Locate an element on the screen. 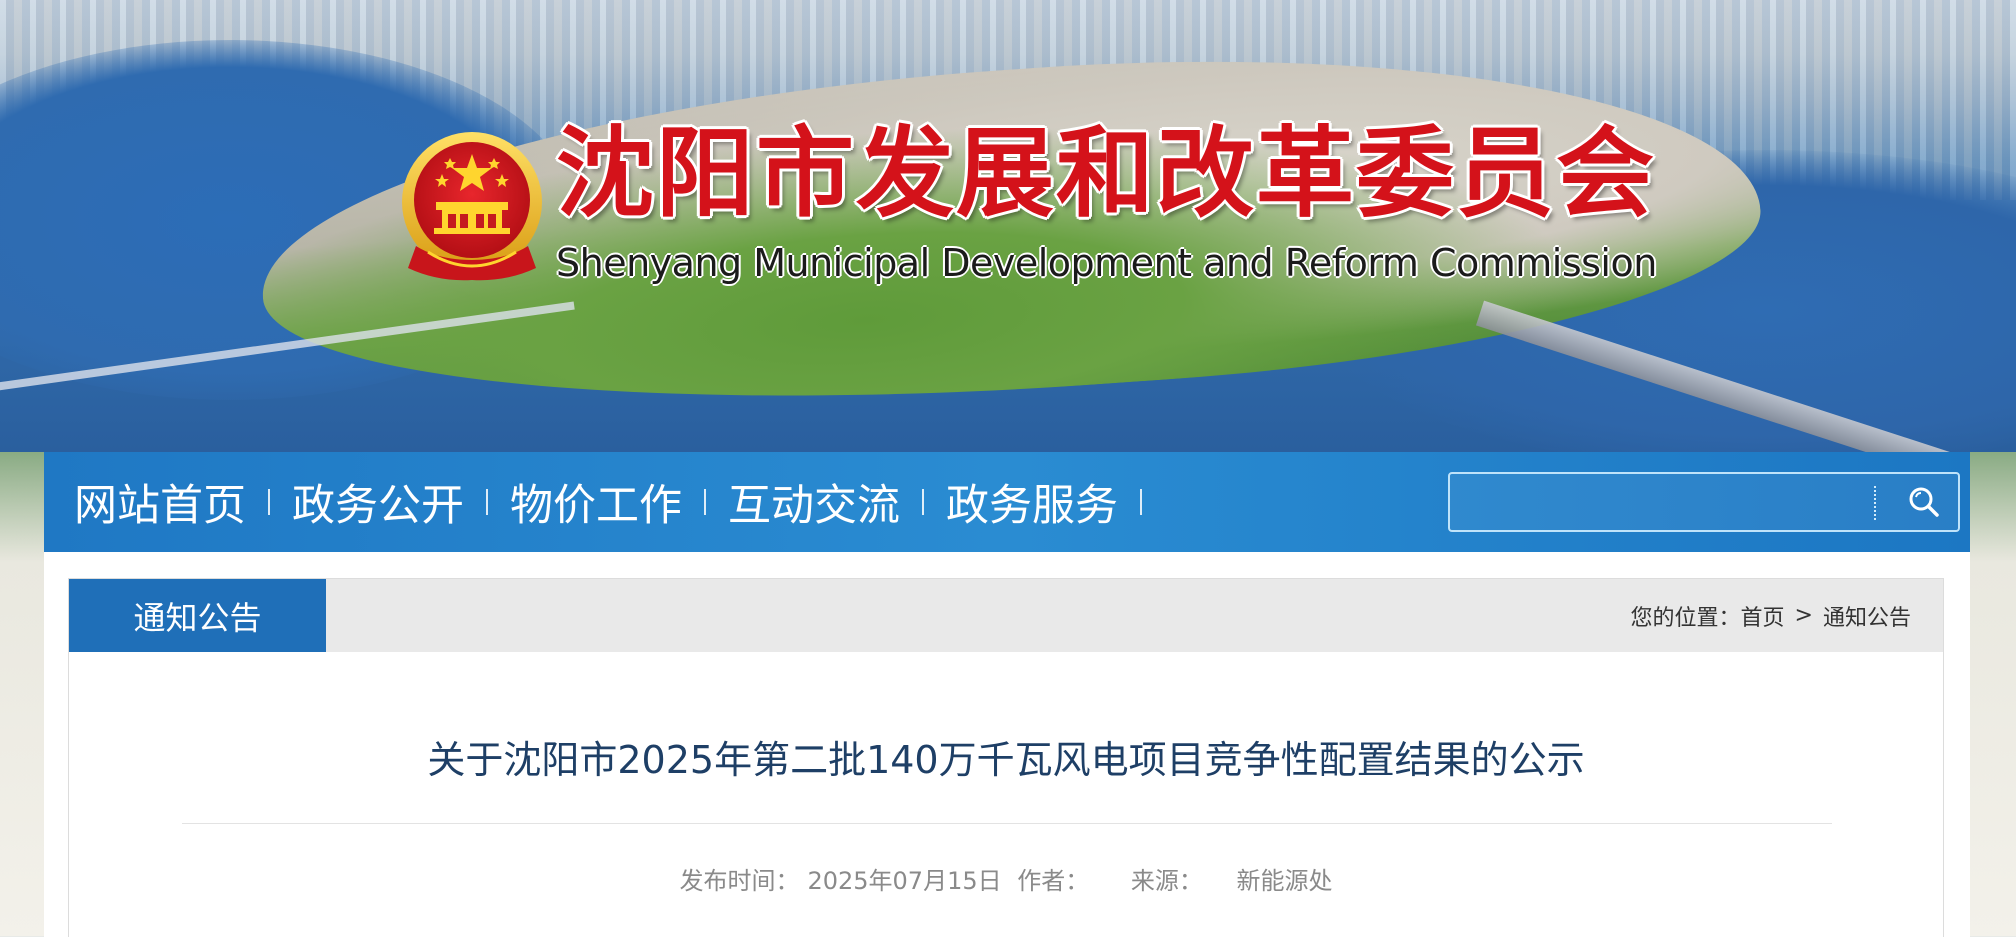 The width and height of the screenshot is (2016, 937). nav-item-interaction: 互动交流 is located at coordinates (814, 502).